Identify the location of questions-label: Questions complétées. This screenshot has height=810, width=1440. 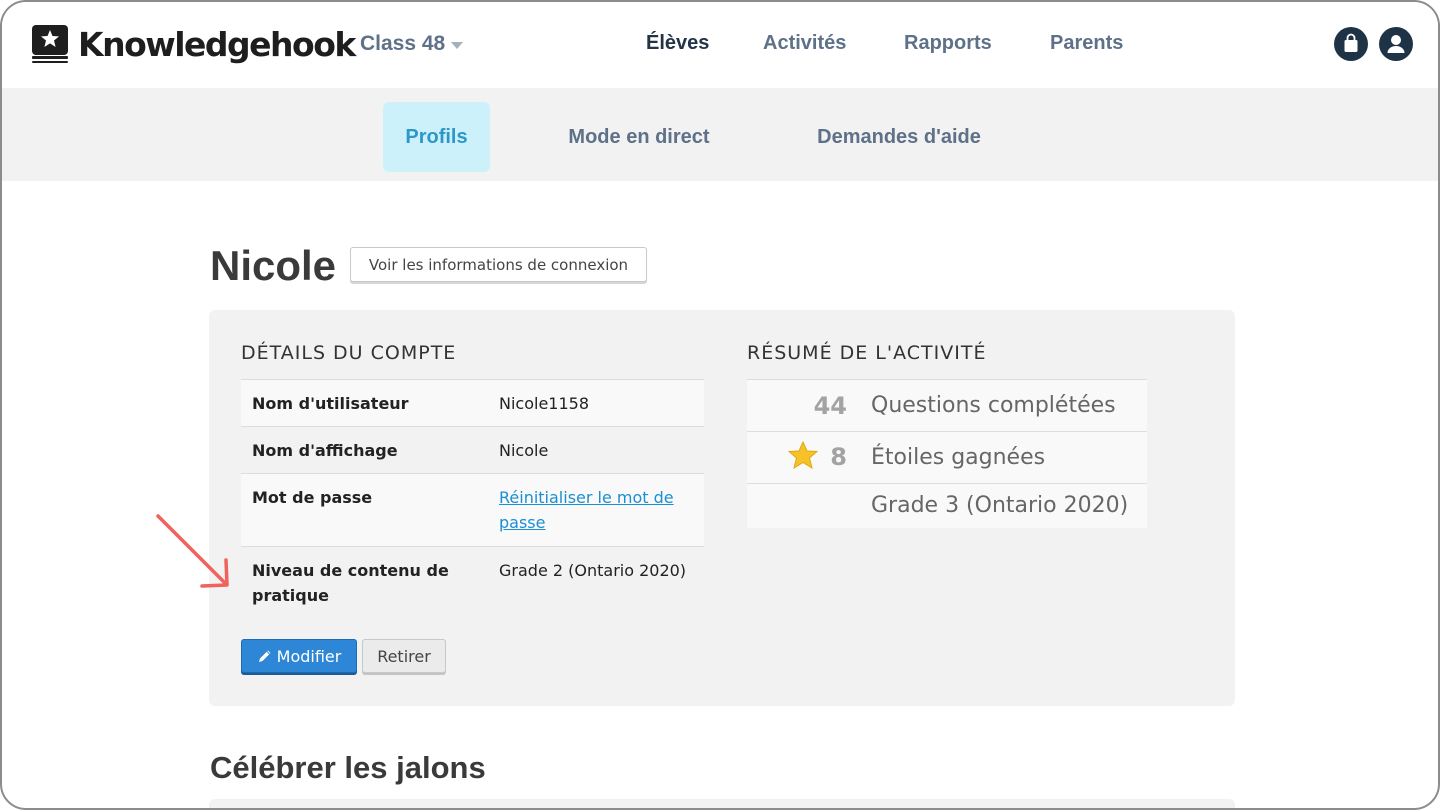
(993, 405).